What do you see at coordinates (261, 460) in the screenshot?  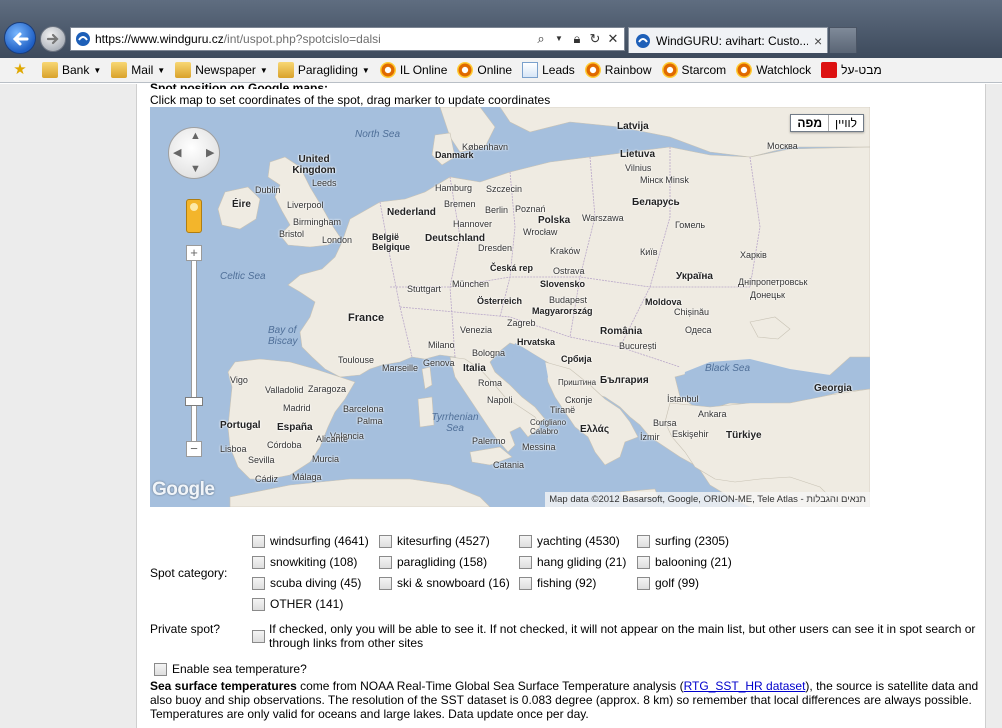 I see `map-label-city: Sevilla` at bounding box center [261, 460].